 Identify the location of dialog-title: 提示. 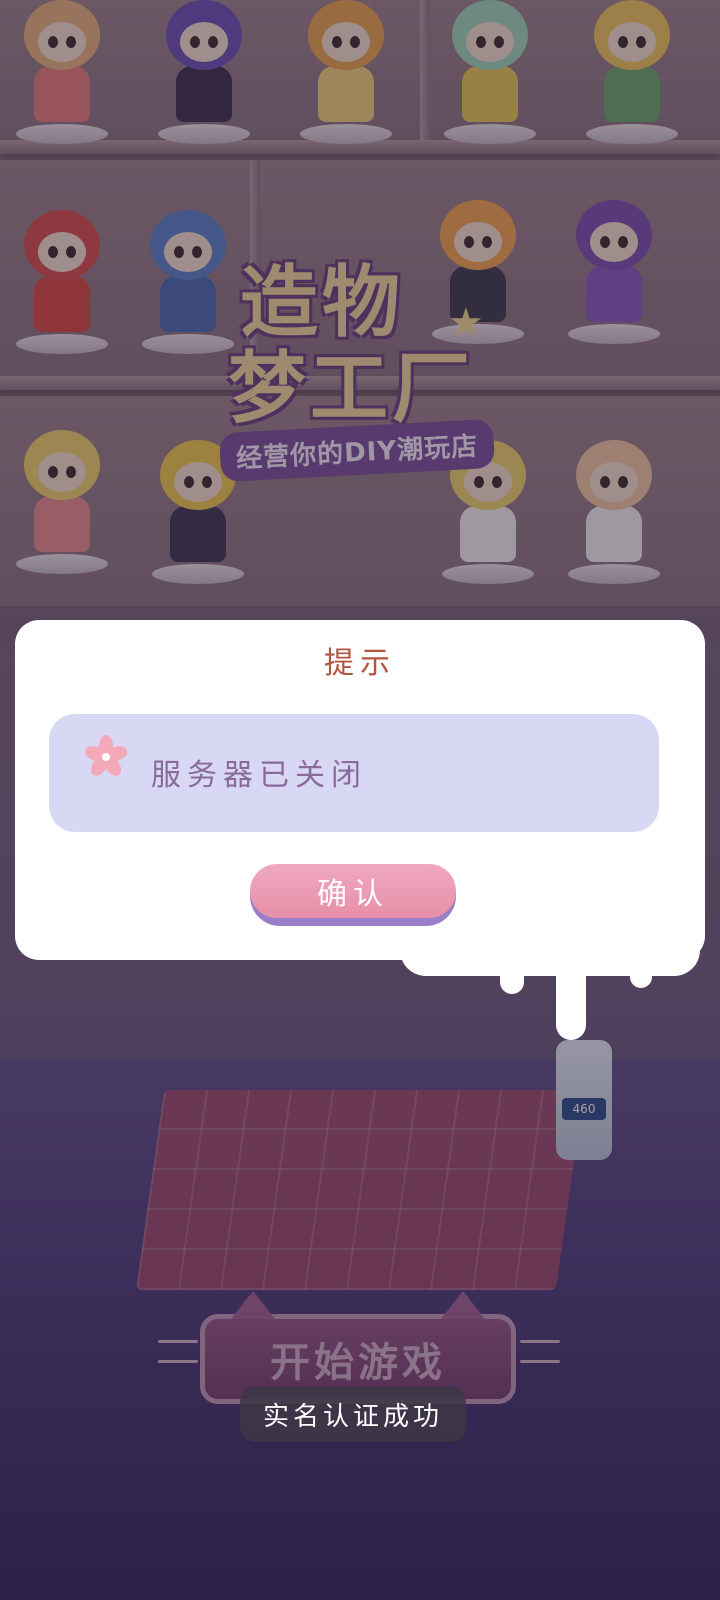
(360, 663).